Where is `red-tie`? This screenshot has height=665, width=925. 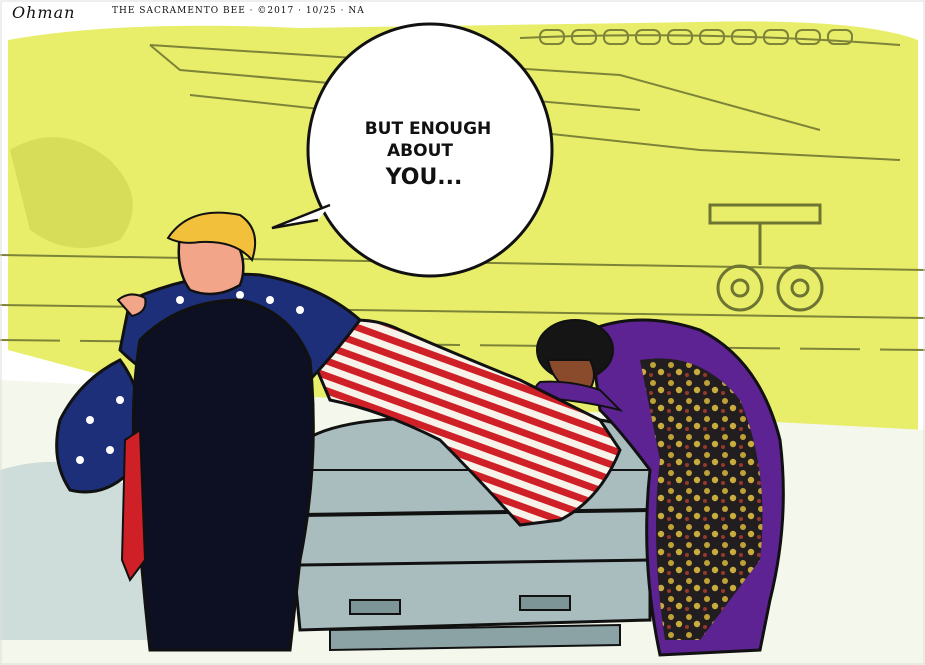
red-tie is located at coordinates (133, 505).